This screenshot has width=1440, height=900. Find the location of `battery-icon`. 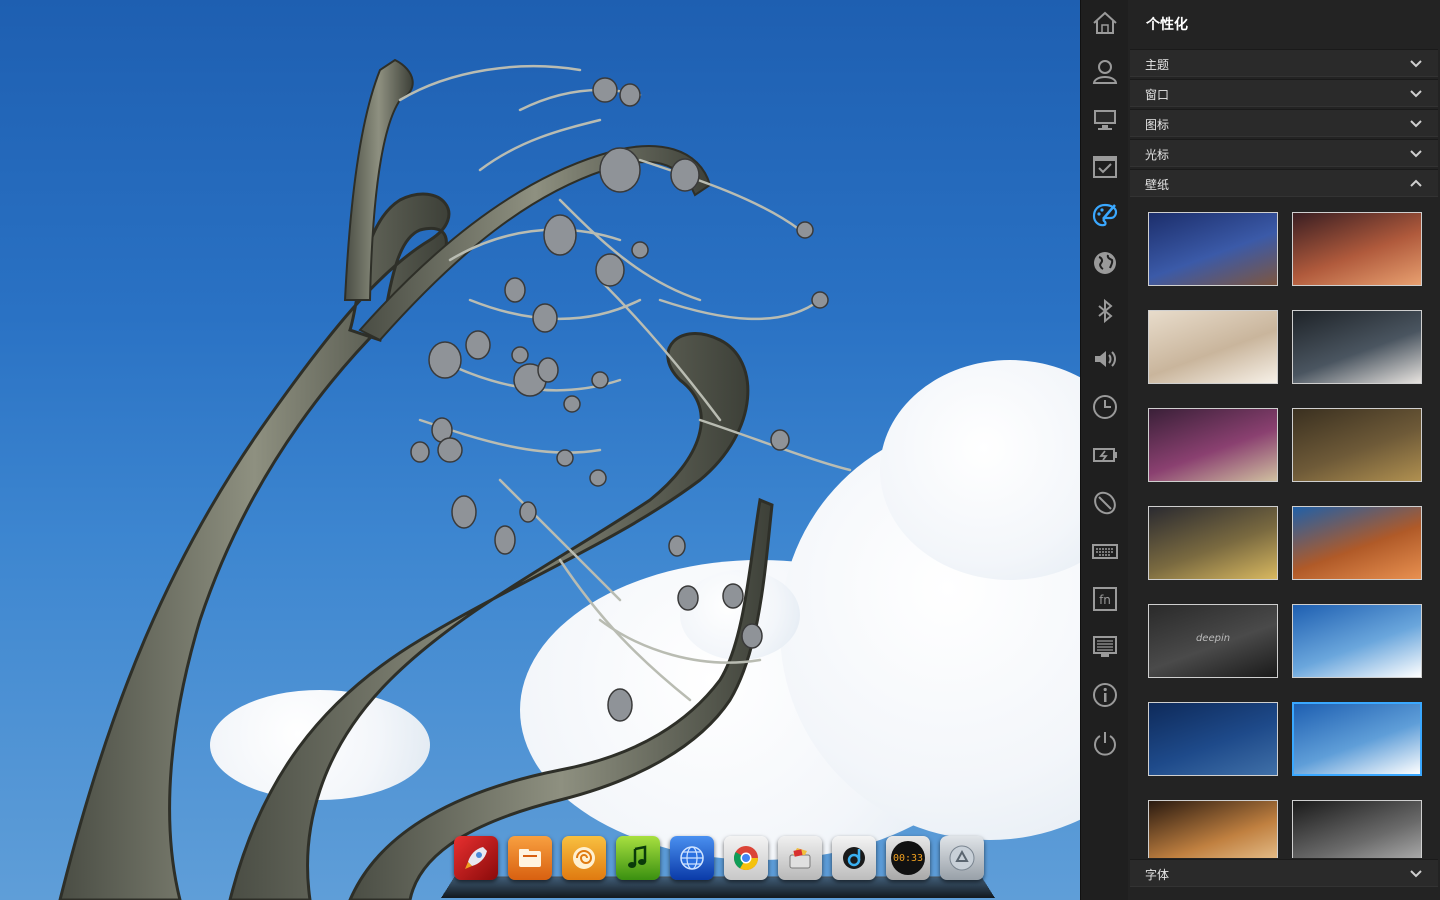

battery-icon is located at coordinates (1105, 455).